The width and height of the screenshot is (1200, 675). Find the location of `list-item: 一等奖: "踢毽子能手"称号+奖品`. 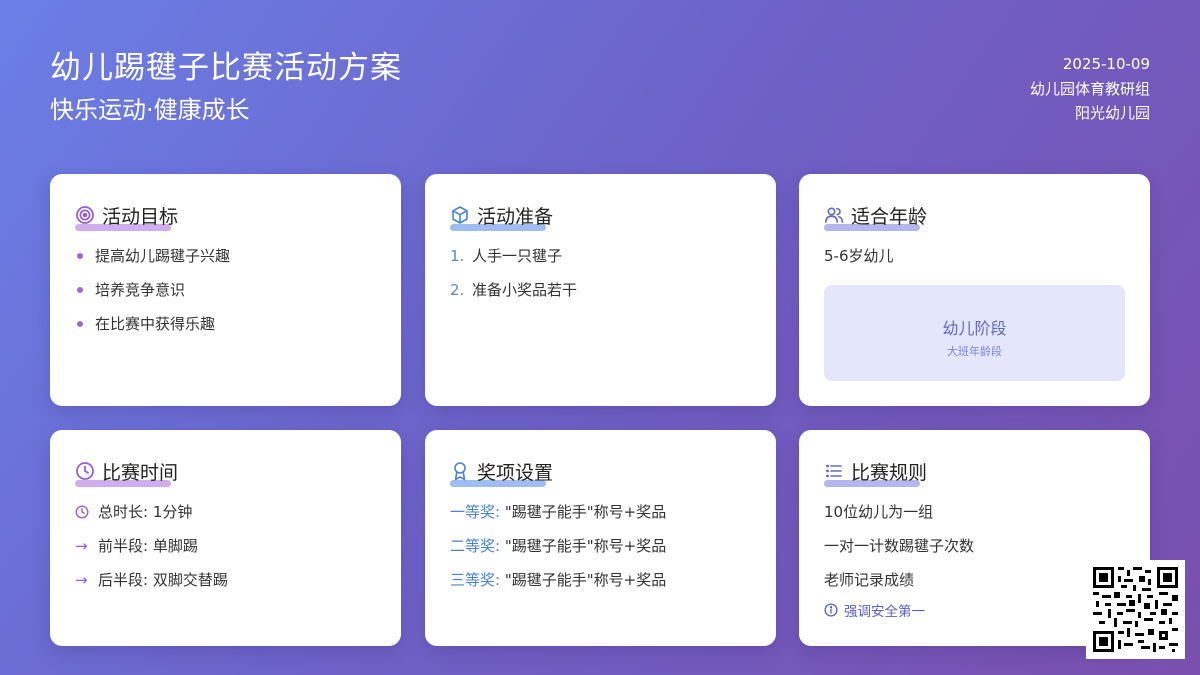

list-item: 一等奖: "踢毽子能手"称号+奖品 is located at coordinates (558, 512).